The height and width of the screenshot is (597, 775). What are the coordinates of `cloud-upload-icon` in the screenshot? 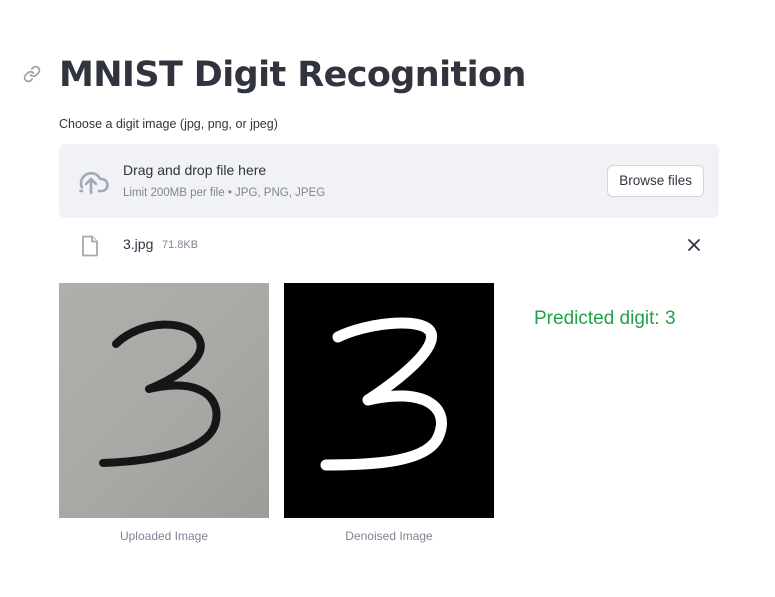 It's located at (94, 183).